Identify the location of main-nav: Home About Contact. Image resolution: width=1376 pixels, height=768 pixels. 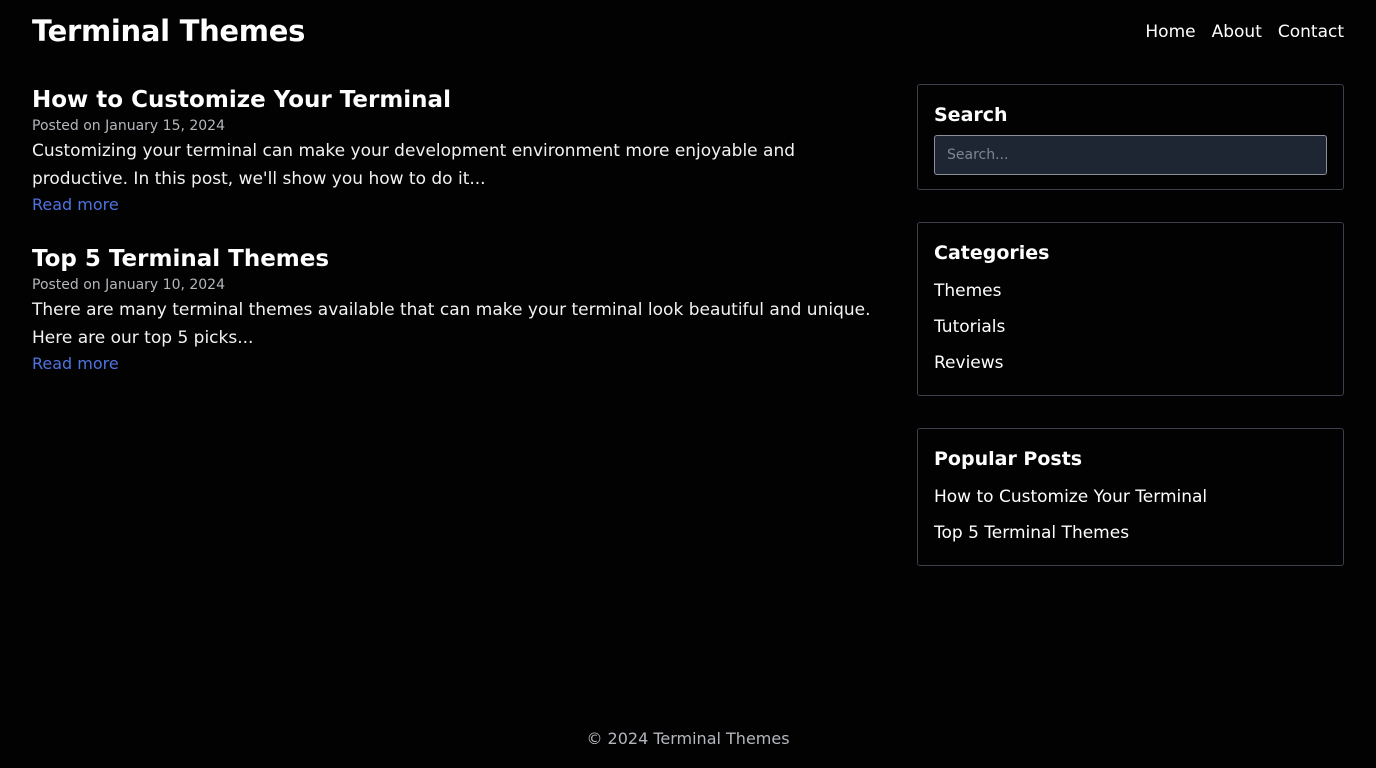
(1244, 32).